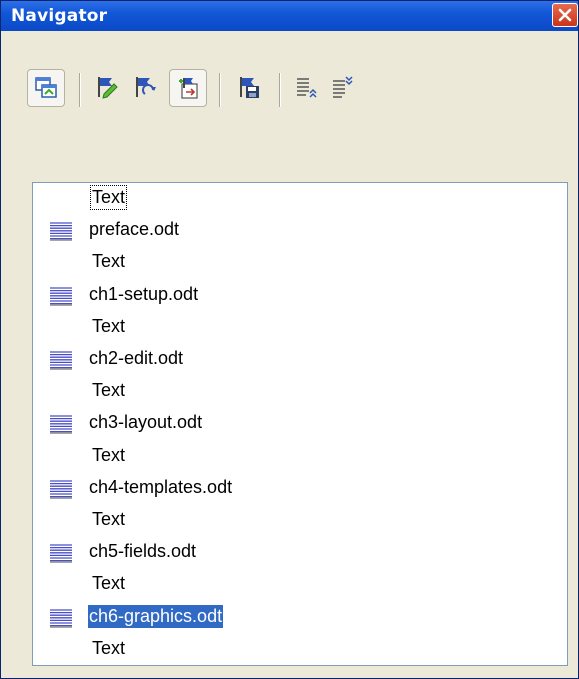 Image resolution: width=579 pixels, height=679 pixels. I want to click on document-item: ch3-layout.odt, so click(300, 424).